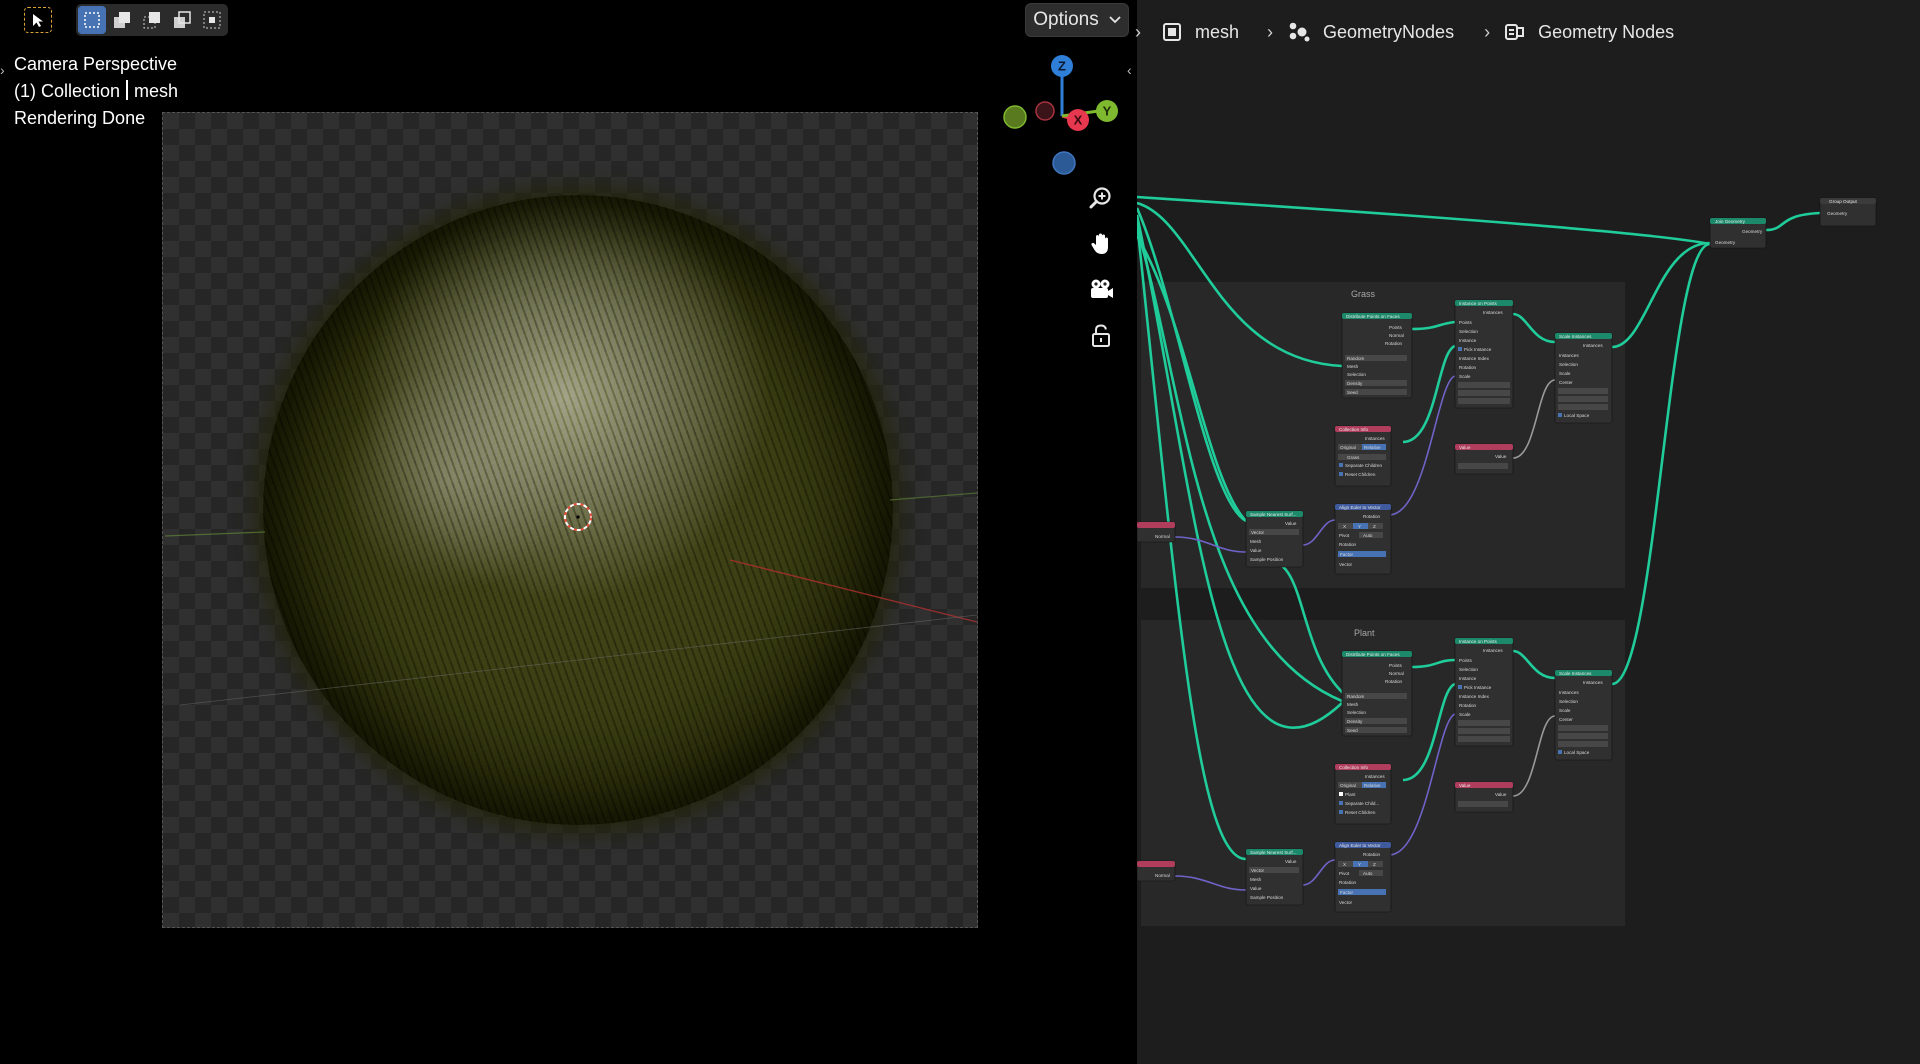  I want to click on iop-row: Scale, so click(1465, 376).